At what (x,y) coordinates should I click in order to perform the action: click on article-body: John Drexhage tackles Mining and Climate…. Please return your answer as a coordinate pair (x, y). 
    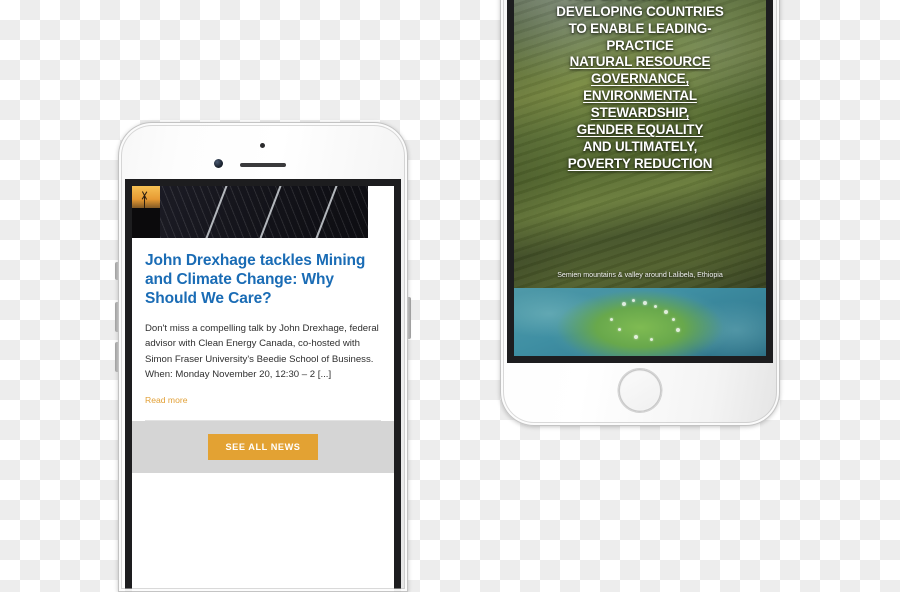
    Looking at the image, I should click on (263, 323).